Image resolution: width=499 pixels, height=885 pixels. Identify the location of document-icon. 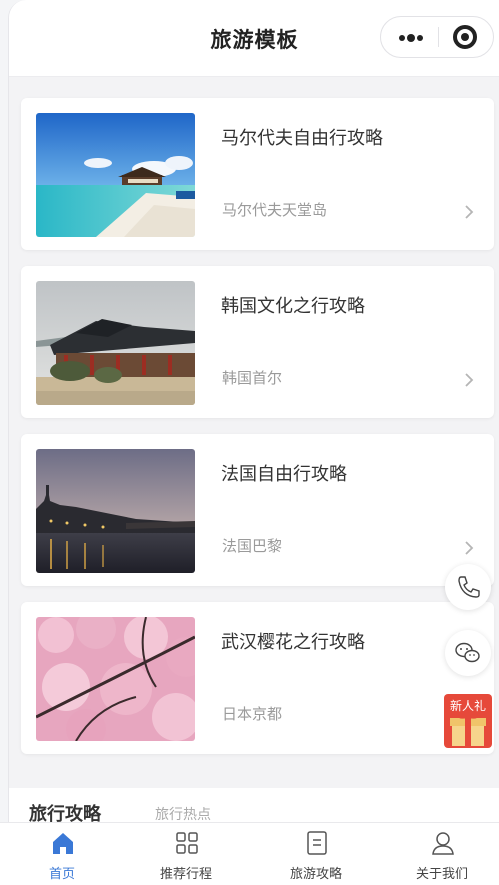
(317, 843).